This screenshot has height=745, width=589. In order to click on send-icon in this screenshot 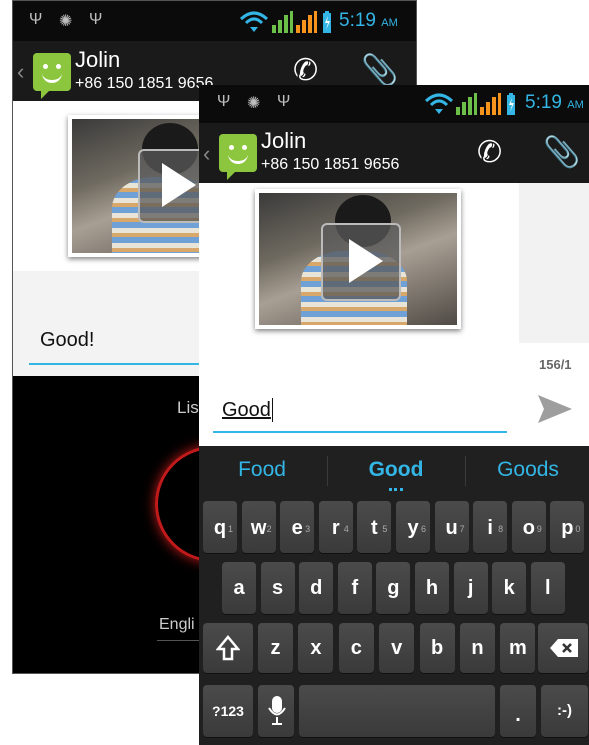, I will do `click(555, 409)`.